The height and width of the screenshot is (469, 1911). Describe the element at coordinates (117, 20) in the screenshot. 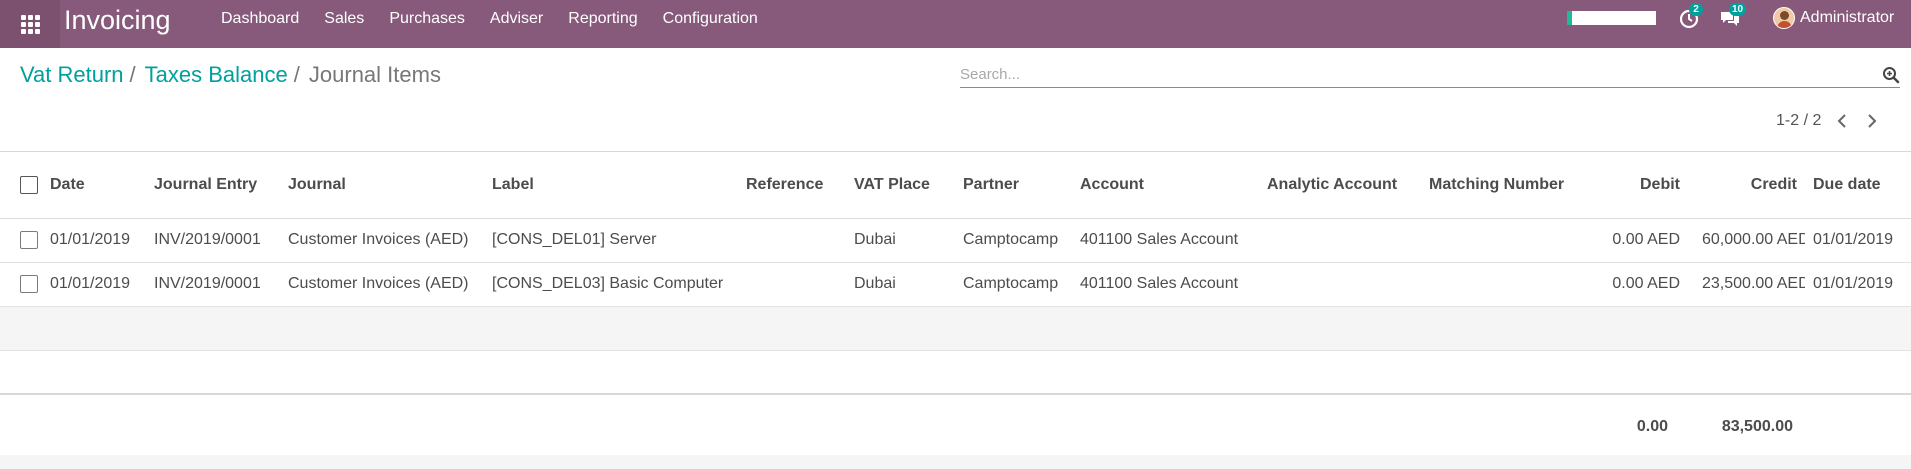

I see `app-title: Invoicing` at that location.